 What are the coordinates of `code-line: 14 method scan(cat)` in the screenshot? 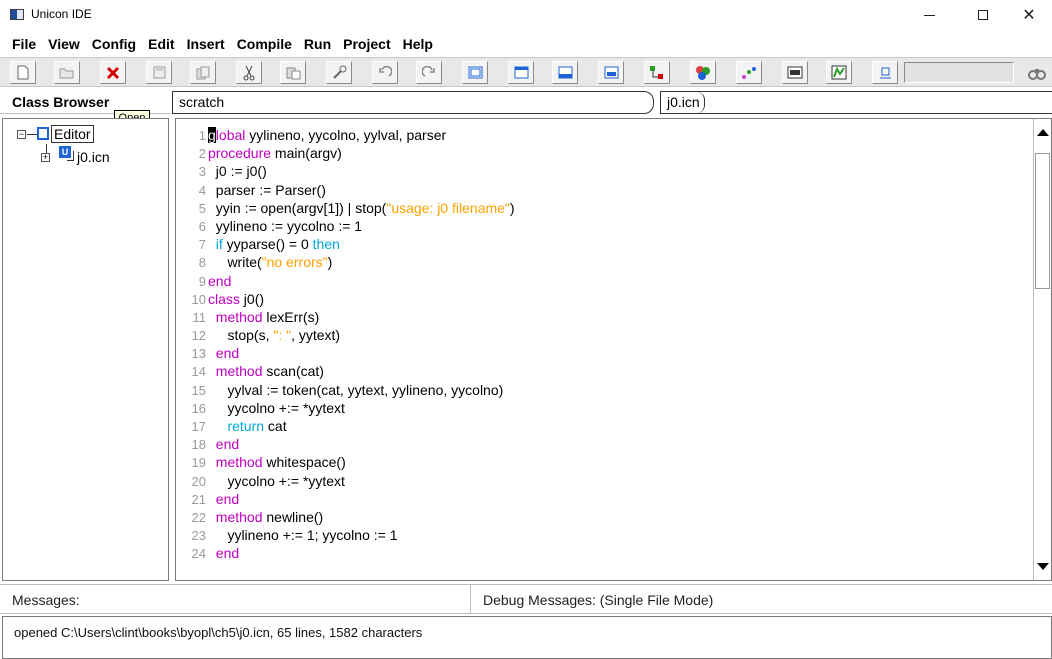 It's located at (603, 371).